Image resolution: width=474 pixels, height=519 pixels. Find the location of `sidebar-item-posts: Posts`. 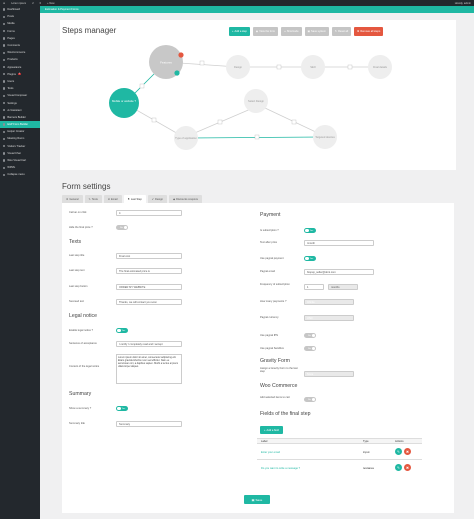

sidebar-item-posts: Posts is located at coordinates (20, 16).